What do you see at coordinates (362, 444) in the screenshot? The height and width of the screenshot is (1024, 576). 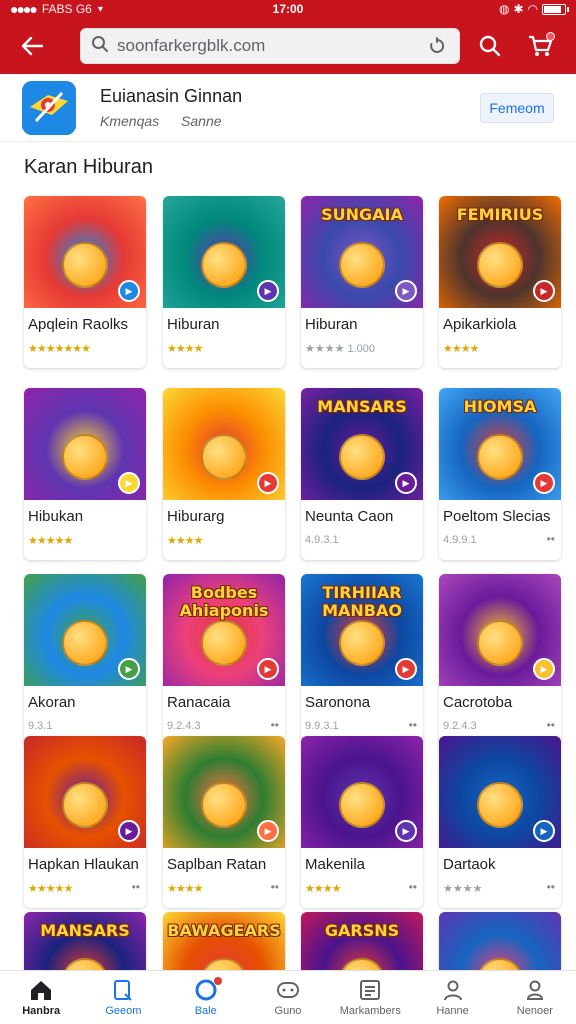 I see `app-thumbnail: MANSARS ▶` at bounding box center [362, 444].